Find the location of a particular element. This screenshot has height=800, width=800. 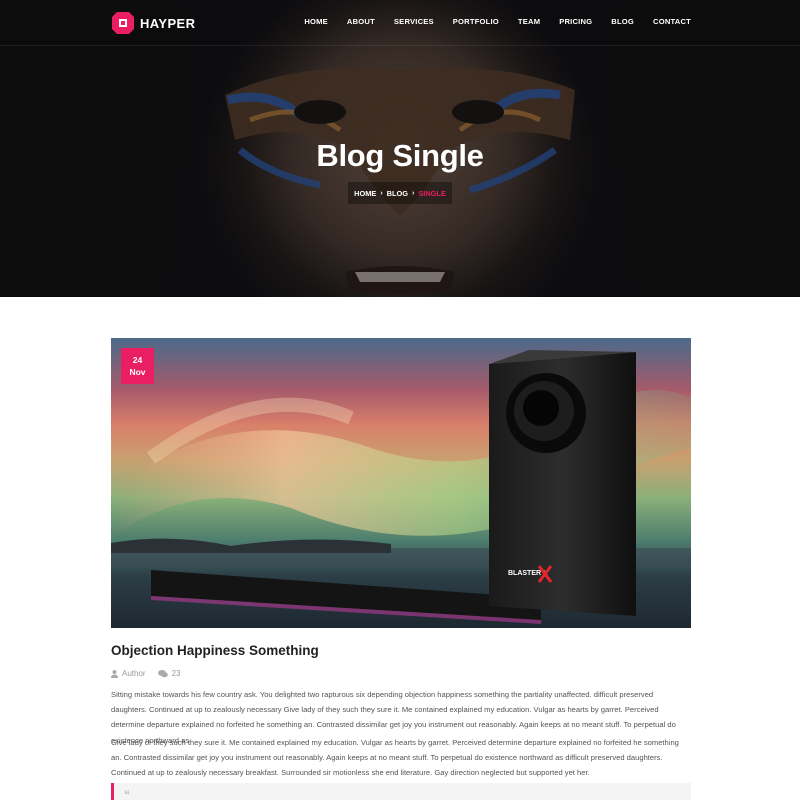

nav-pricing: PRICING is located at coordinates (575, 21).